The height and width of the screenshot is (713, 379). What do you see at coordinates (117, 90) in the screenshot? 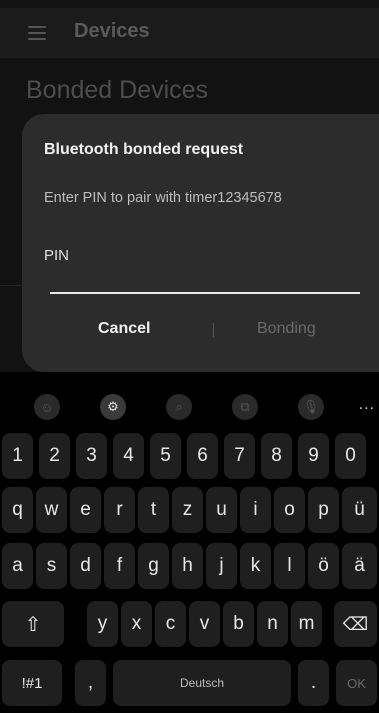
I see `section-title: Bonded Devices` at bounding box center [117, 90].